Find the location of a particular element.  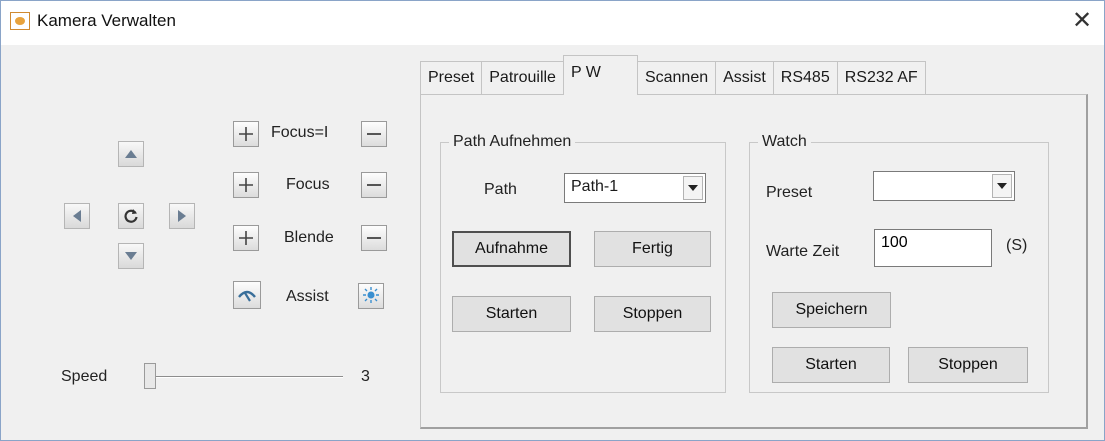

pan-up-button is located at coordinates (131, 154).